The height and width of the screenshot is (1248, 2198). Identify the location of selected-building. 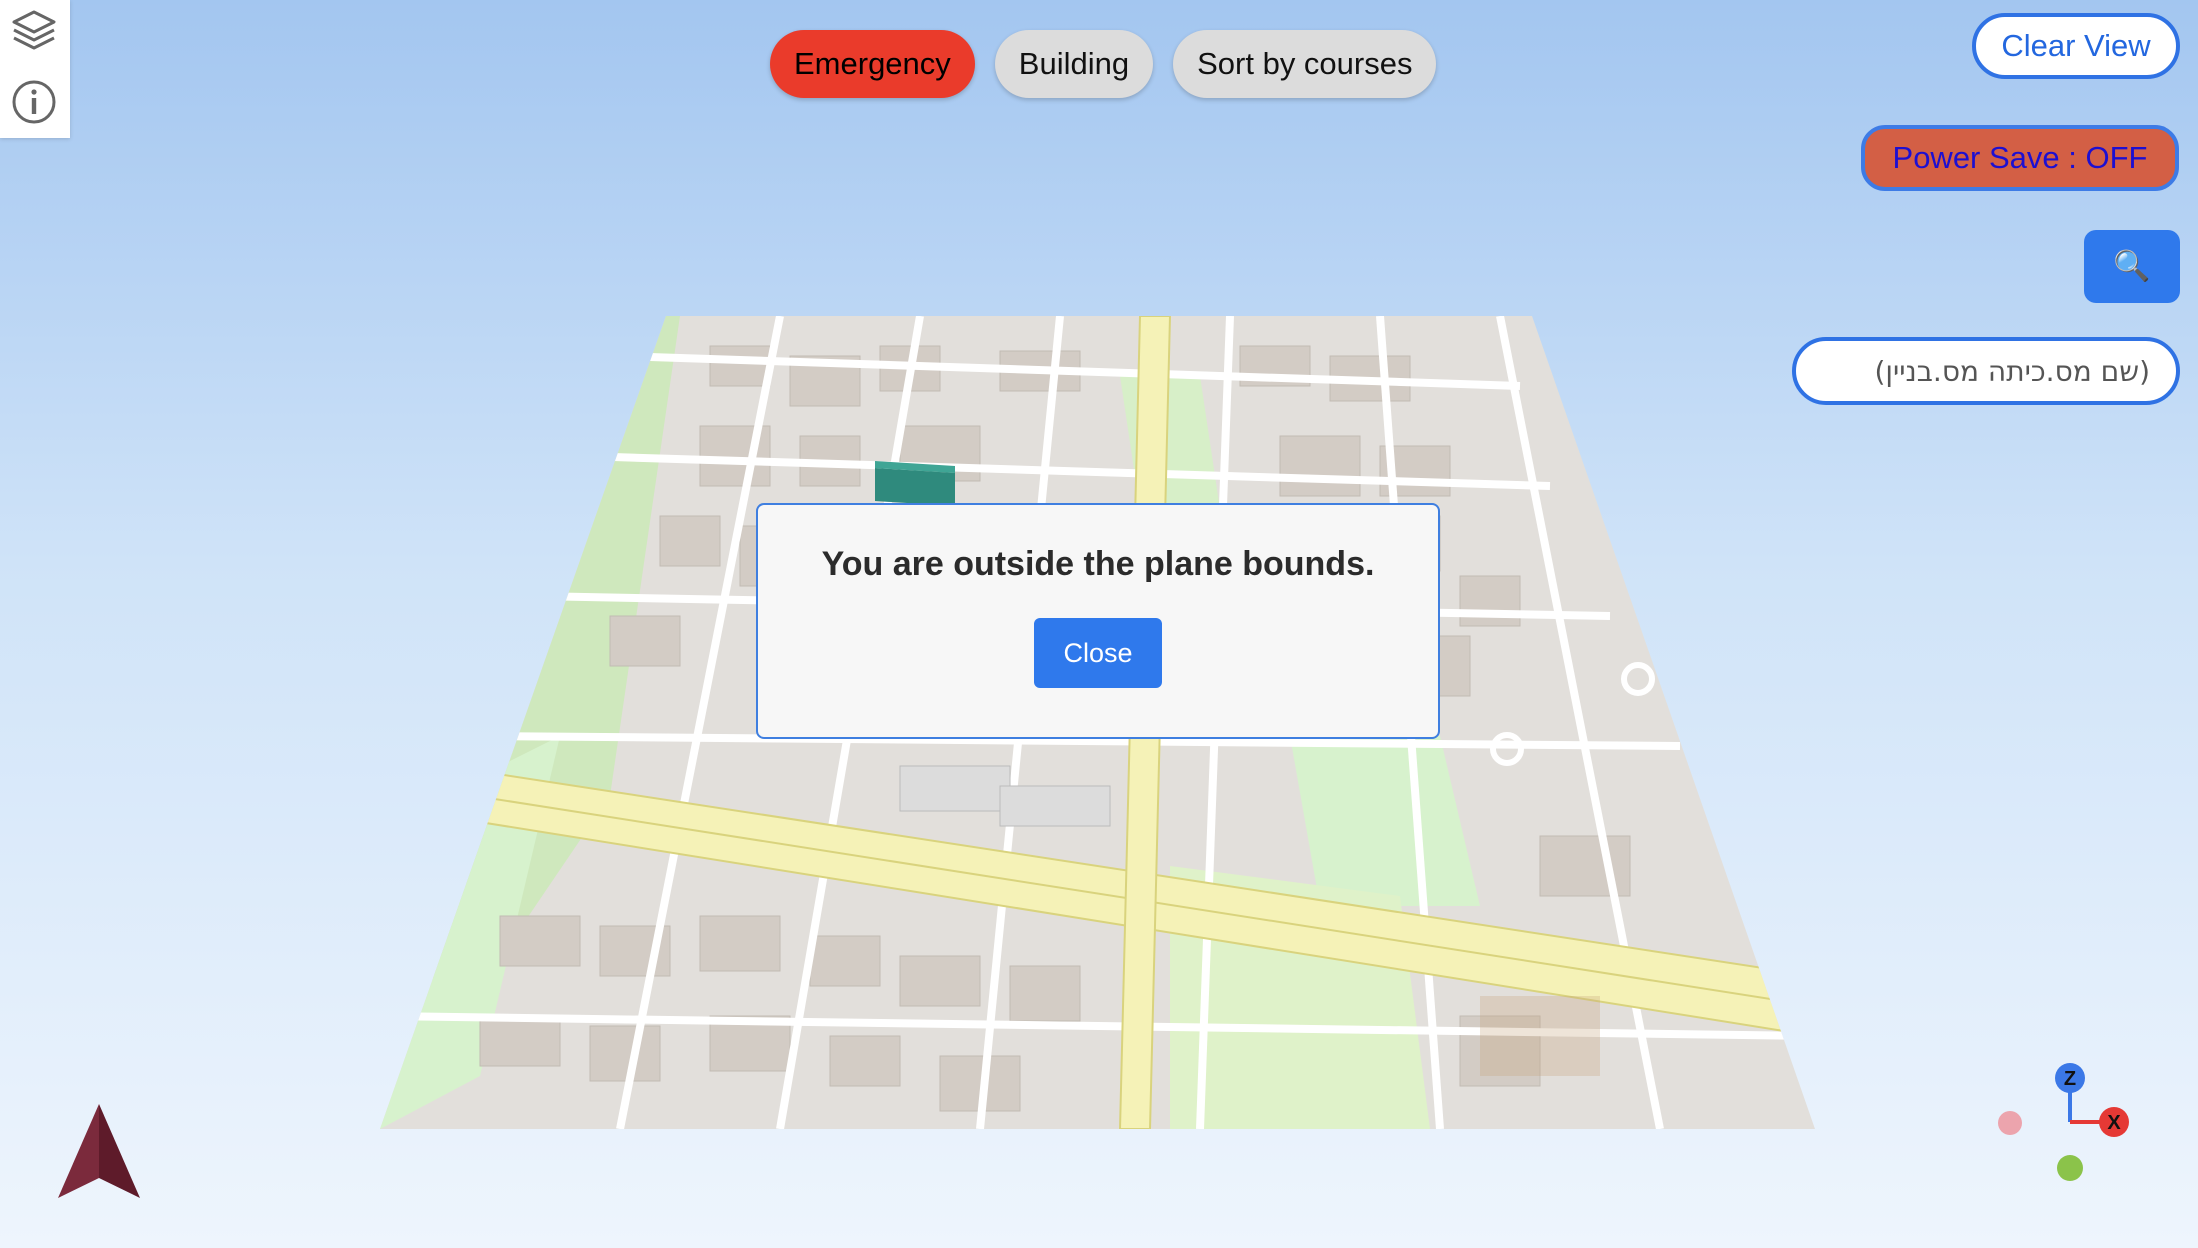
(915, 487).